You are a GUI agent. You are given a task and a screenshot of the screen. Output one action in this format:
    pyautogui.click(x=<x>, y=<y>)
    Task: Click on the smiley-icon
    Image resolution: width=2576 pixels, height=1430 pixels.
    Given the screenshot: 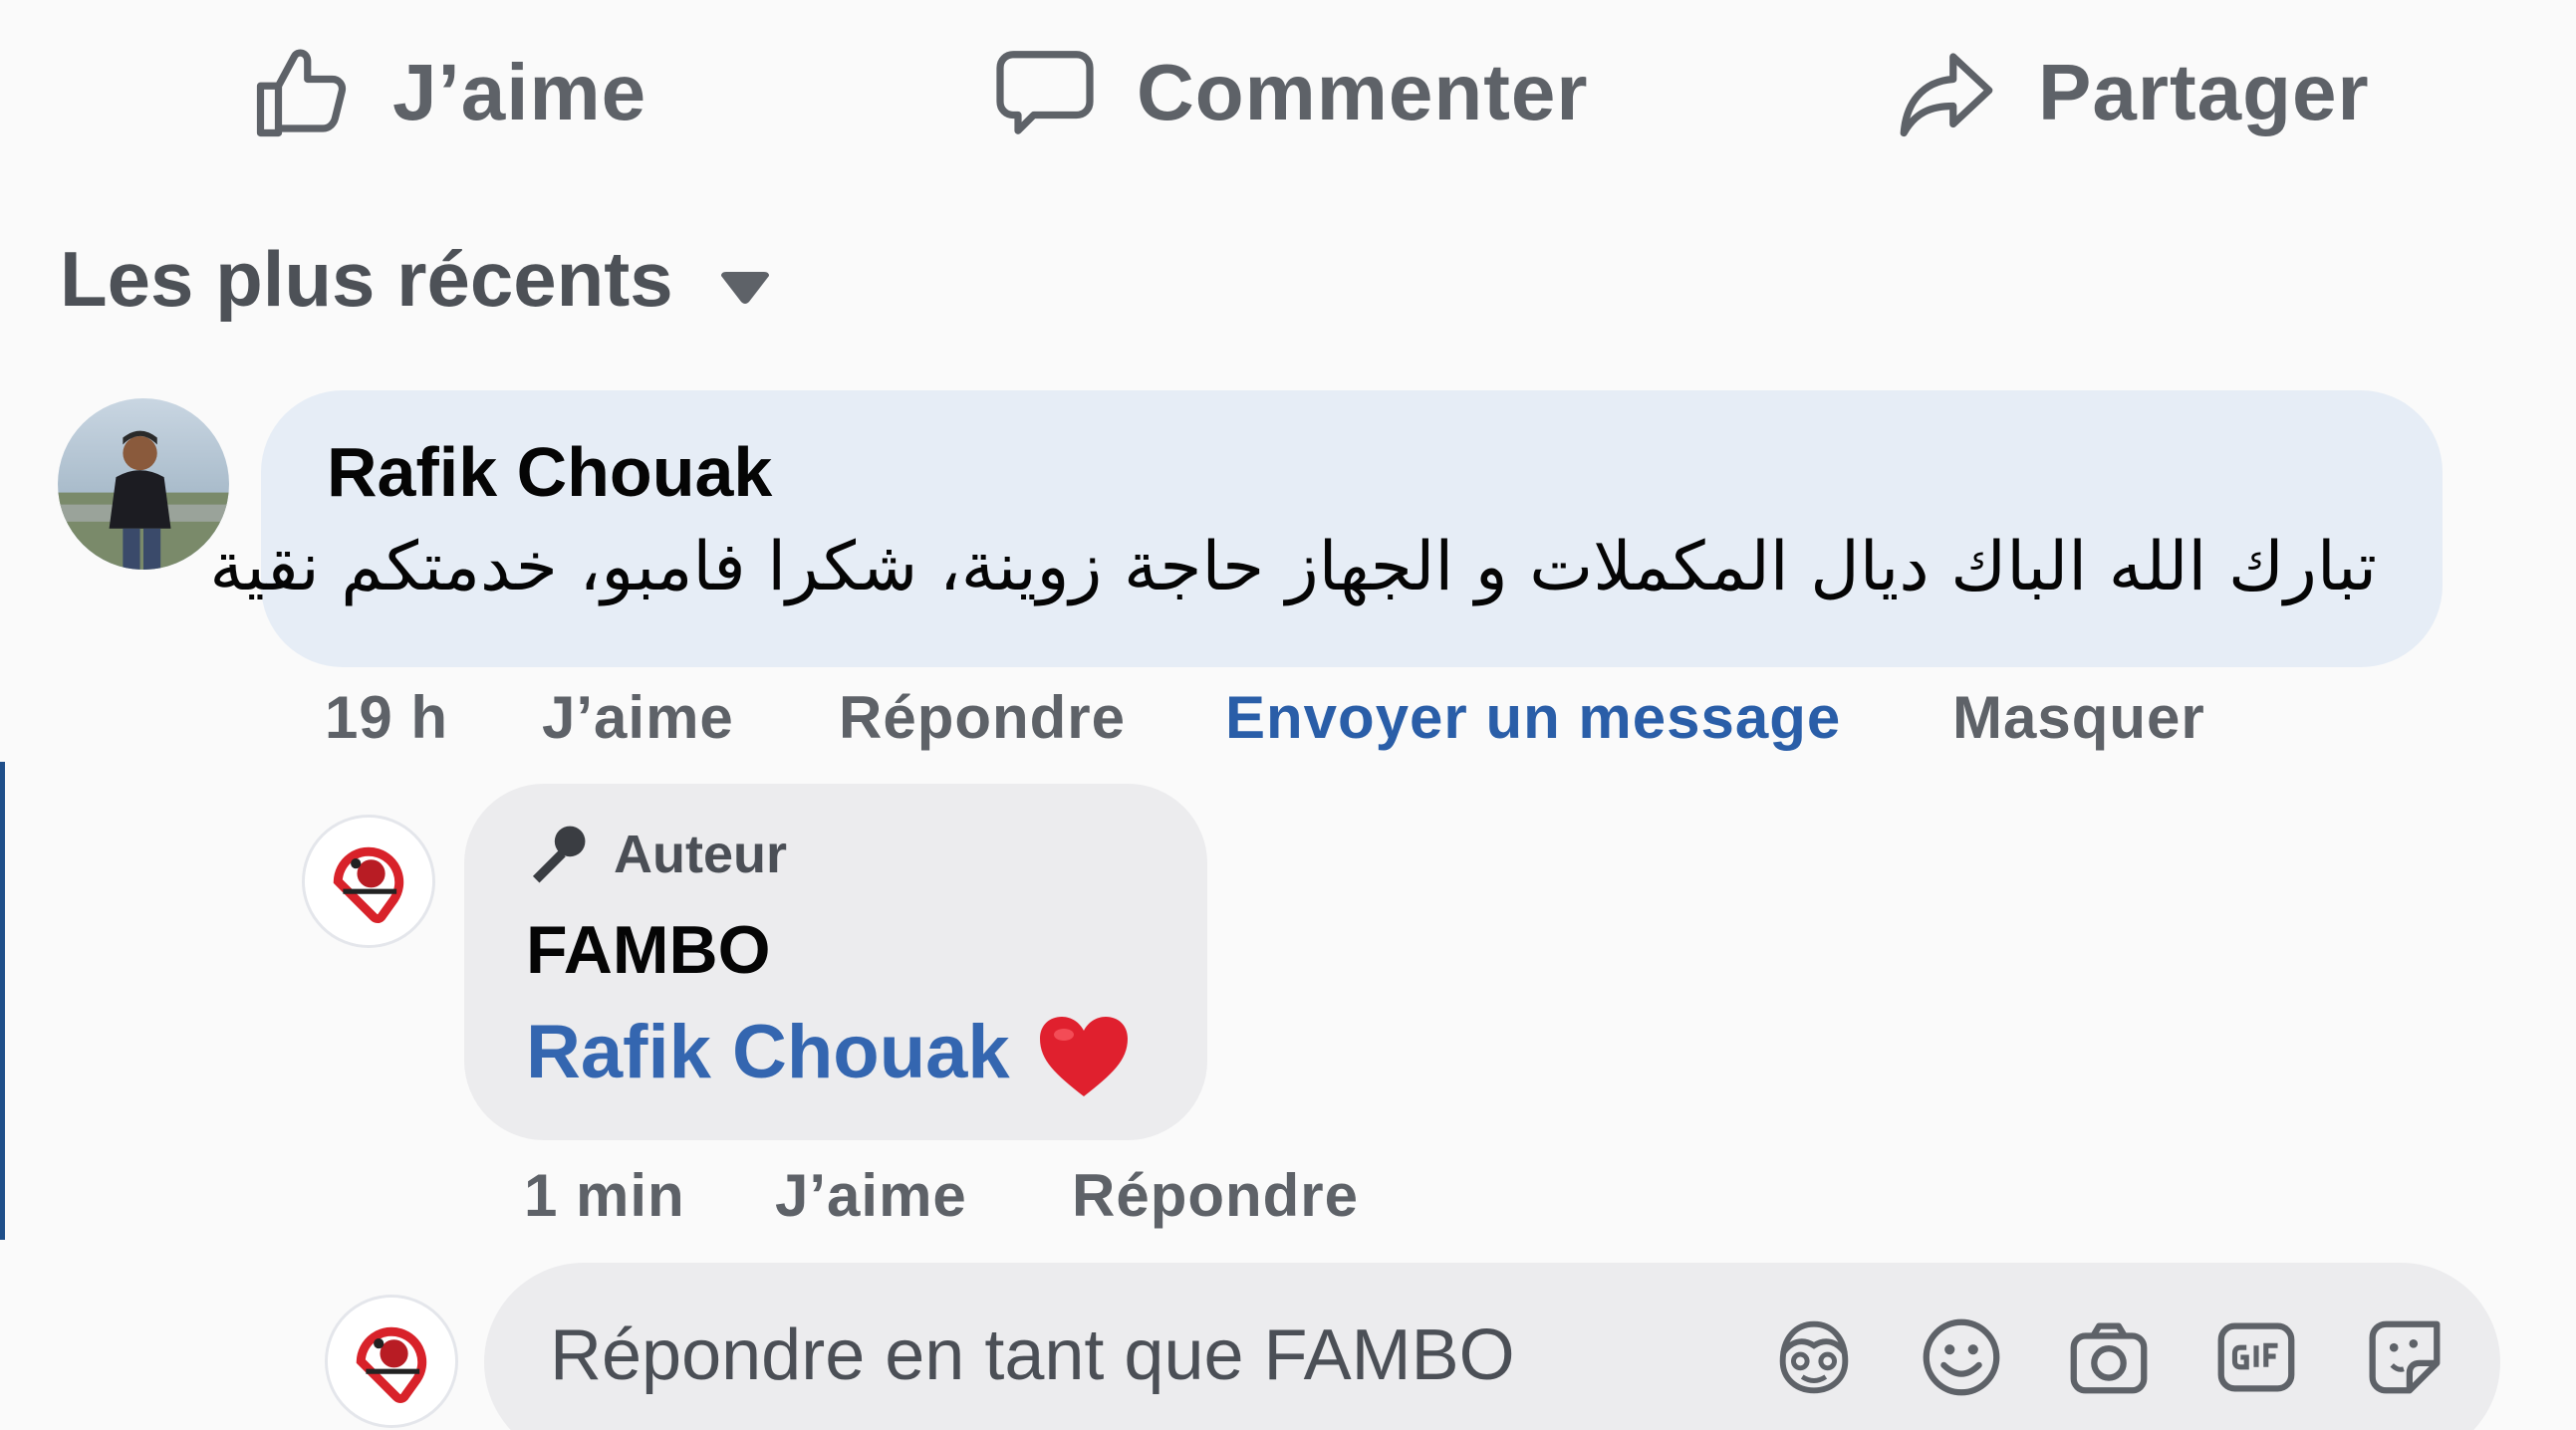 What is the action you would take?
    pyautogui.click(x=1961, y=1357)
    